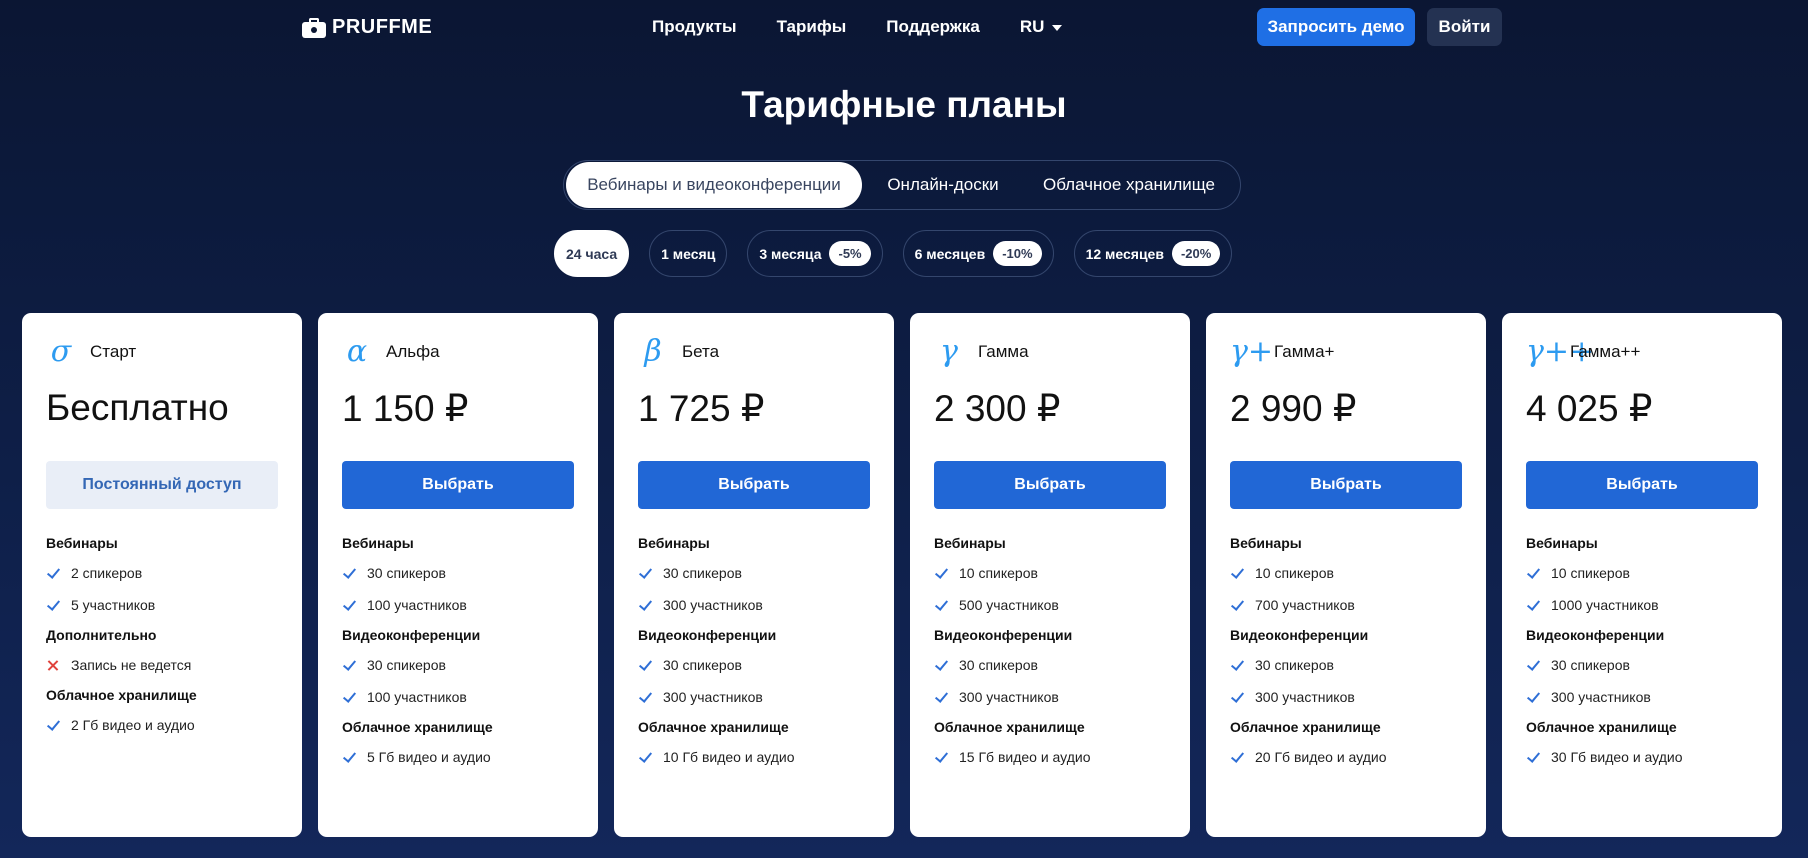 The image size is (1808, 858). I want to click on plan-name: Бета, so click(701, 351).